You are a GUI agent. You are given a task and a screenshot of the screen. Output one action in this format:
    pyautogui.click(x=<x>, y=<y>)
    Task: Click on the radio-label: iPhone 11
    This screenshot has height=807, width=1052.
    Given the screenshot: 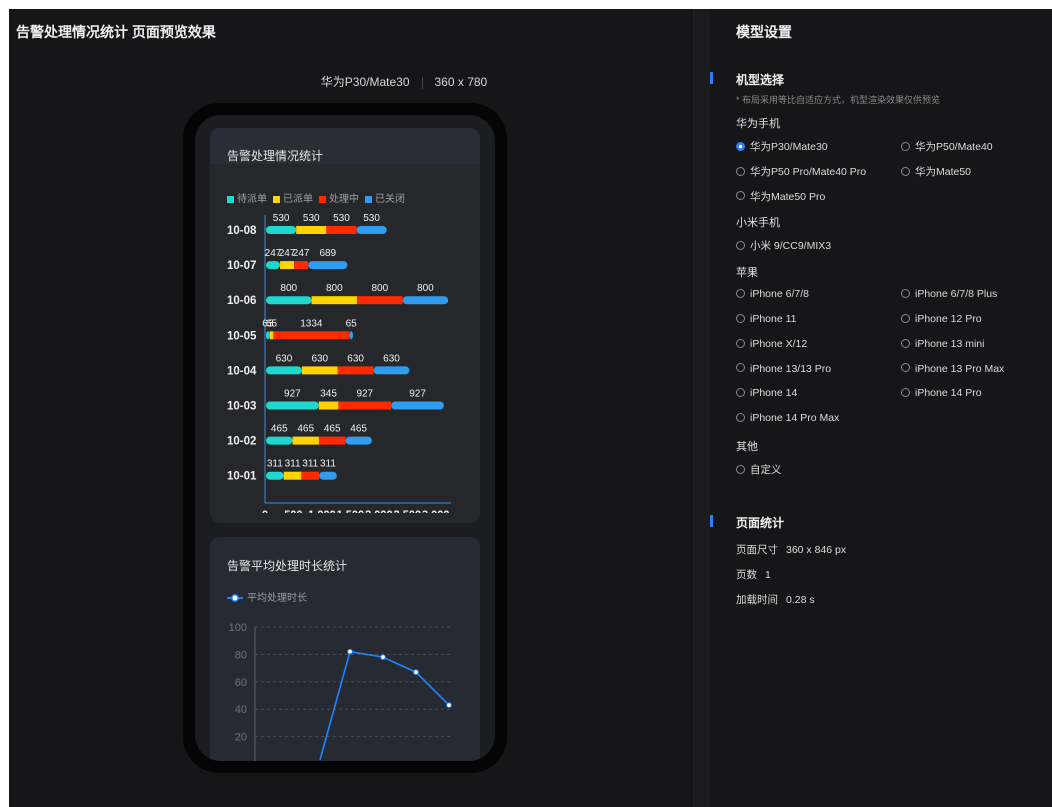 What is the action you would take?
    pyautogui.click(x=773, y=319)
    